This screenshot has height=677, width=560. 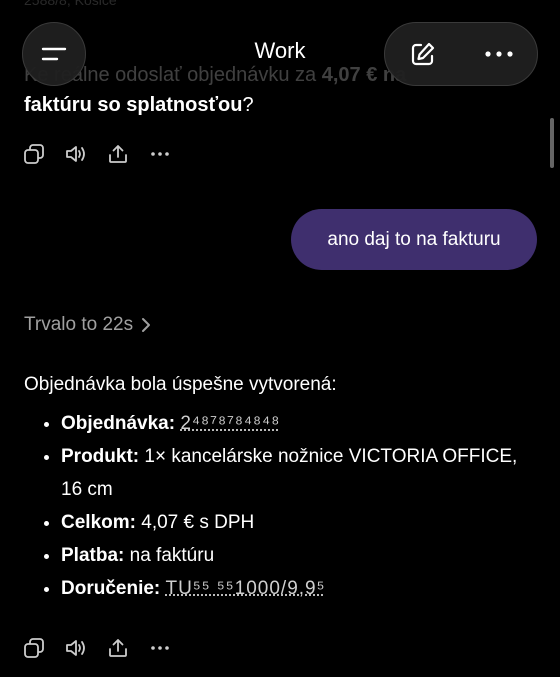 I want to click on item-key: Celkom:, so click(x=98, y=522).